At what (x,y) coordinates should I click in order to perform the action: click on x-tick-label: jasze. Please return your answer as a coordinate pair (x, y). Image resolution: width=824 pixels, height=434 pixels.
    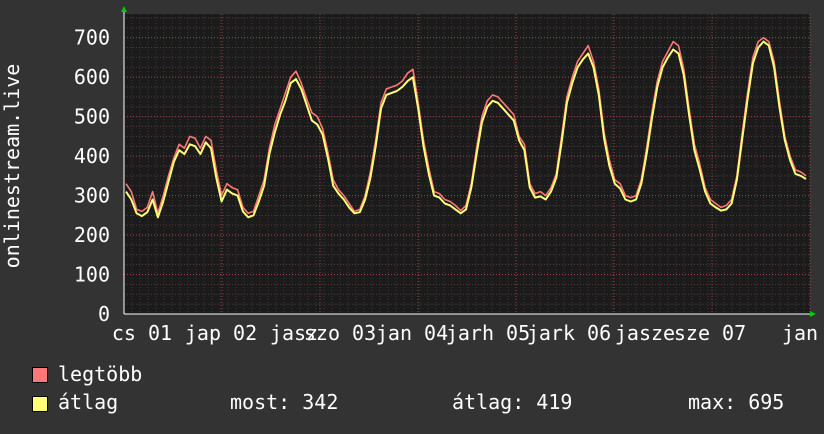
    Looking at the image, I should click on (645, 333).